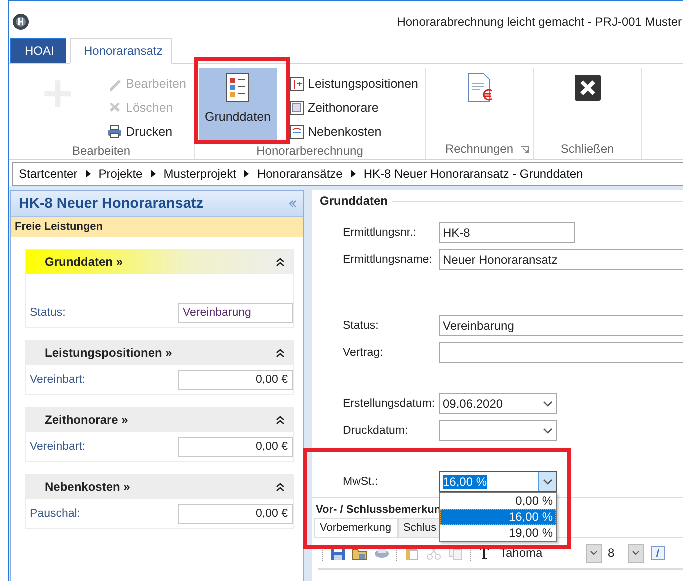 The height and width of the screenshot is (581, 683). What do you see at coordinates (353, 132) in the screenshot?
I see `ribbon-button: Nebenkosten` at bounding box center [353, 132].